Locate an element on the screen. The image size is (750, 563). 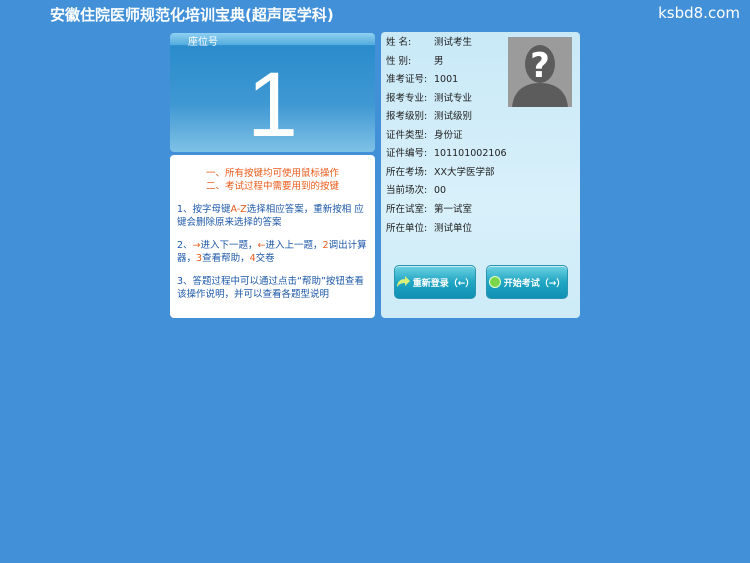
info-value: XX大学医学部 is located at coordinates (464, 172).